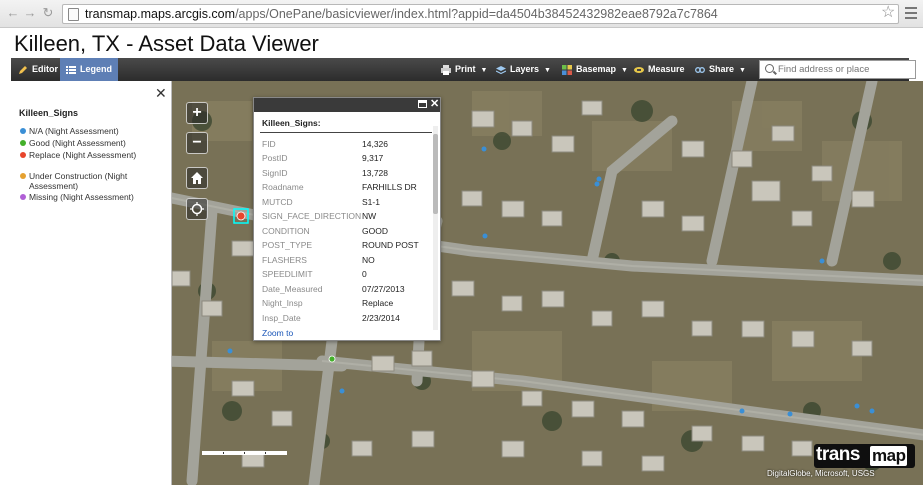  I want to click on forward-arrow-icon: →, so click(30, 13).